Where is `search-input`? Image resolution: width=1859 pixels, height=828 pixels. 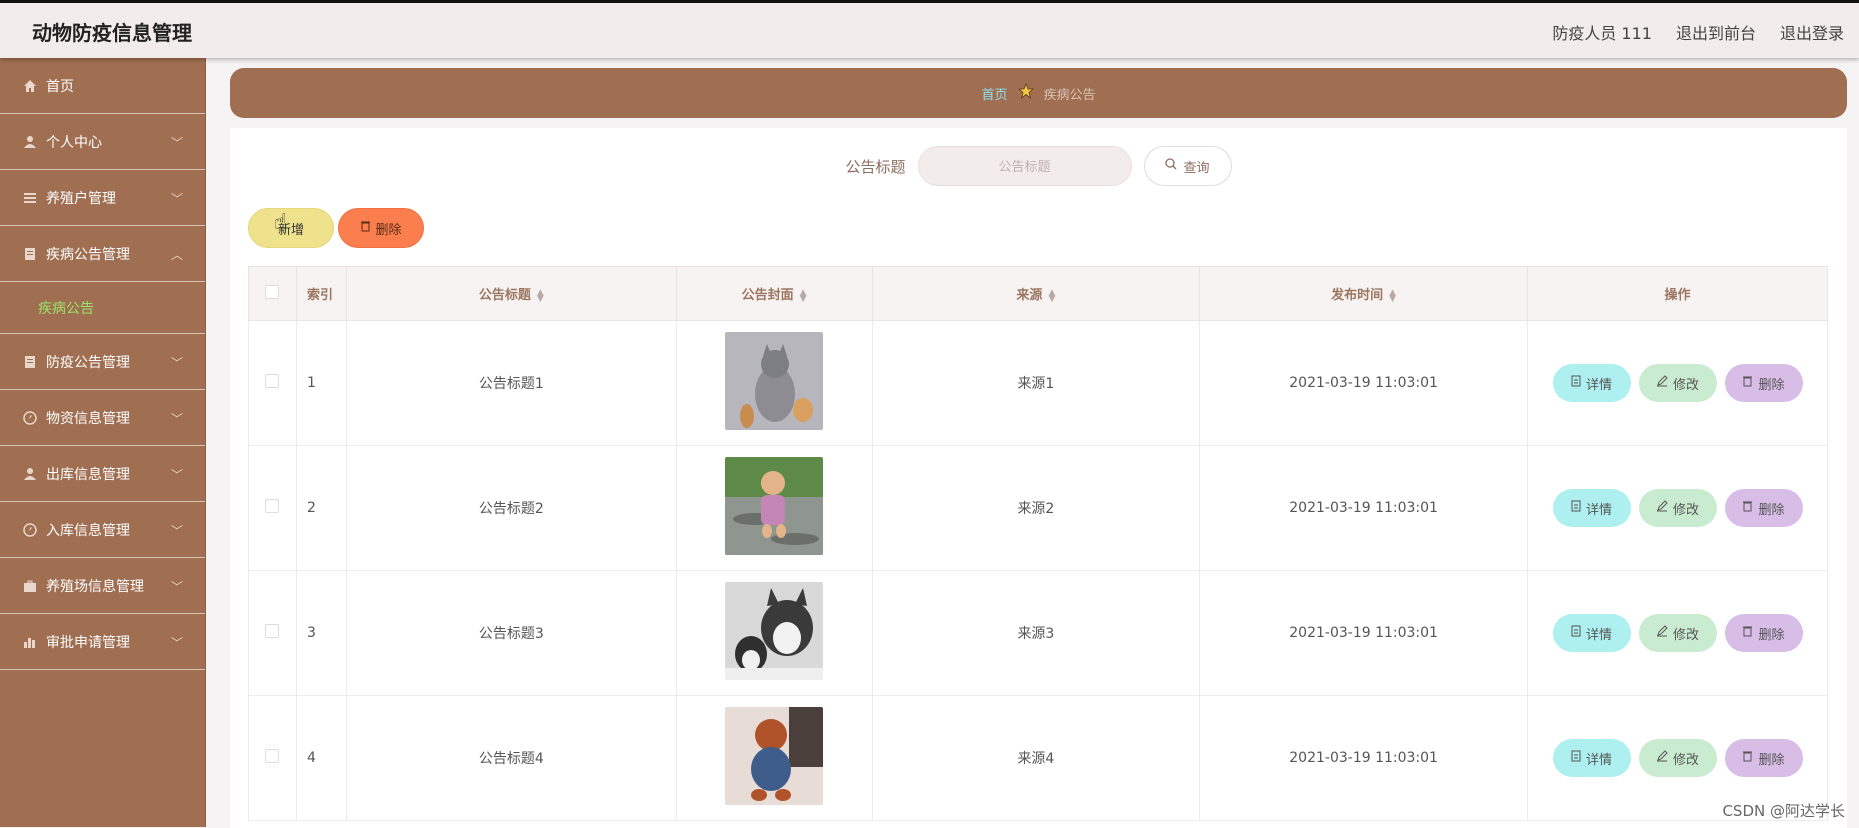 search-input is located at coordinates (1025, 166).